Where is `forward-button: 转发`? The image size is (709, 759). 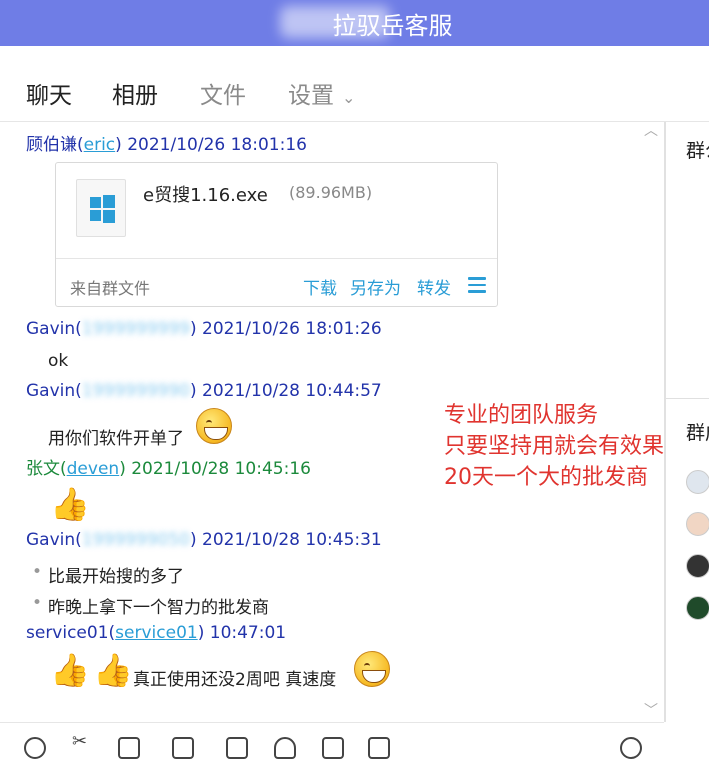
forward-button: 转发 is located at coordinates (434, 286).